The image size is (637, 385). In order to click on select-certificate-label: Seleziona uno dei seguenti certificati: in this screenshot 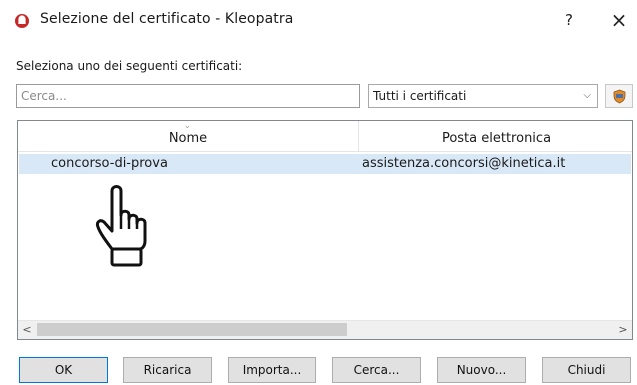, I will do `click(129, 66)`.